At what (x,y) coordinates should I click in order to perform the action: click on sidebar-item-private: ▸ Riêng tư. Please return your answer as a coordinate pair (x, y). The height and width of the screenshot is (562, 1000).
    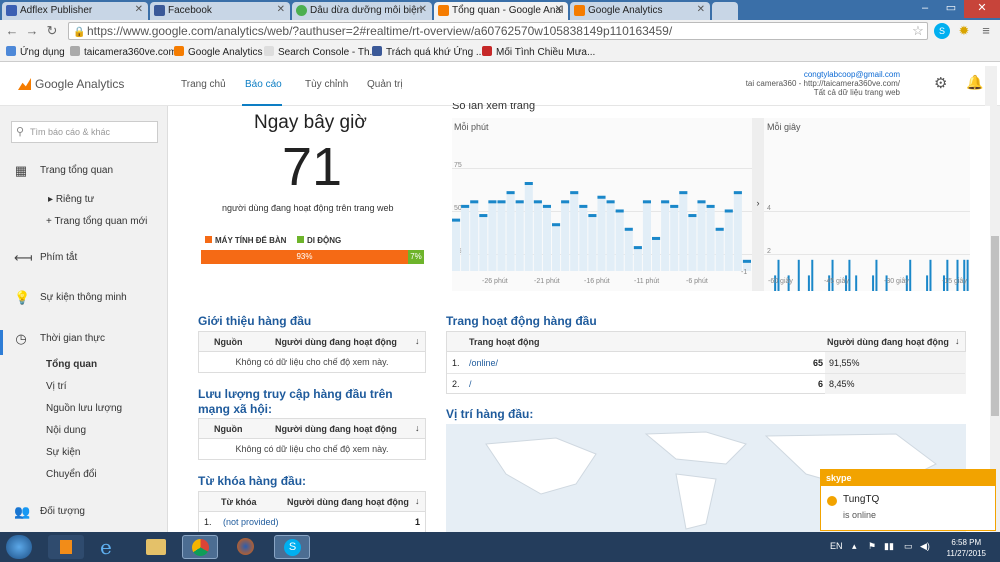
    Looking at the image, I should click on (71, 199).